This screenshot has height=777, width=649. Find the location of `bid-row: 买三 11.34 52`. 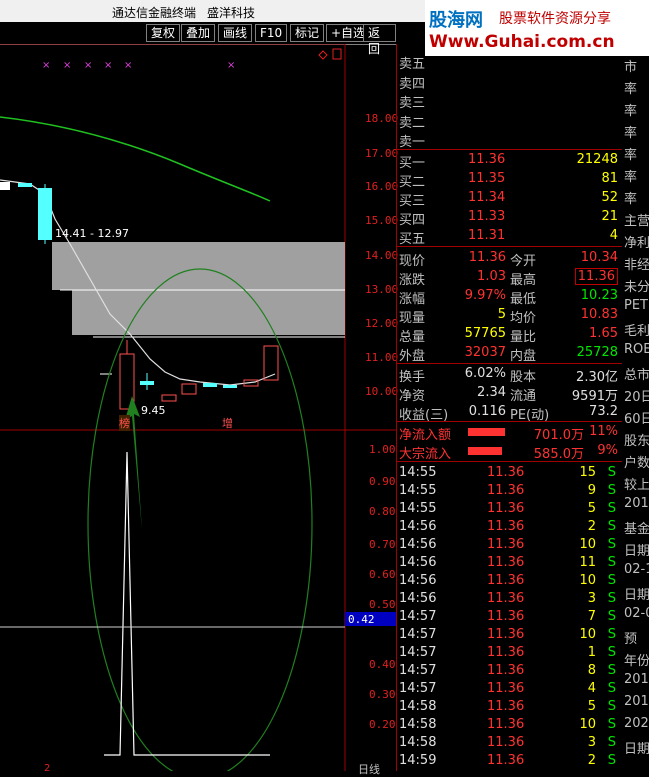

bid-row: 买三 11.34 52 is located at coordinates (509, 199).